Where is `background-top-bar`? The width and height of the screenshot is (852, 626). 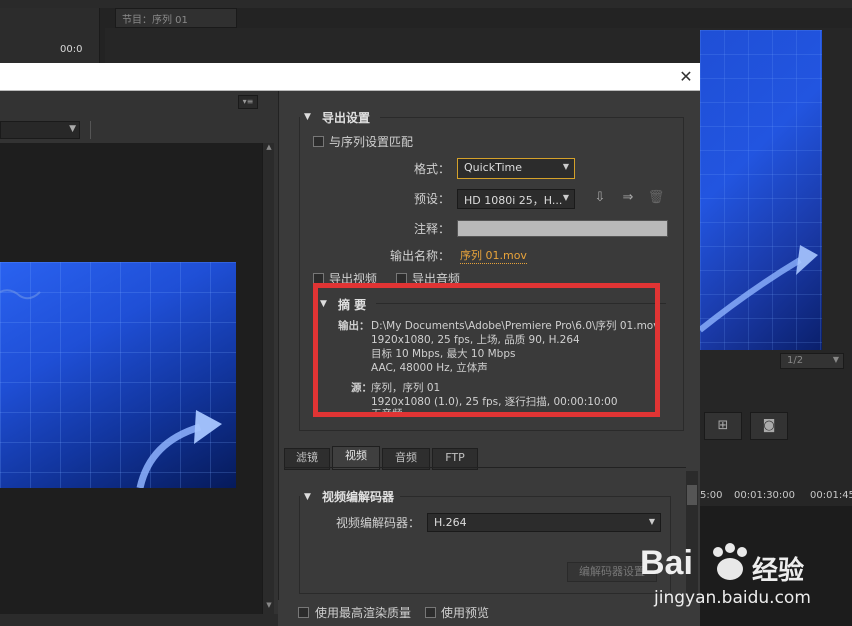
background-top-bar is located at coordinates (426, 4).